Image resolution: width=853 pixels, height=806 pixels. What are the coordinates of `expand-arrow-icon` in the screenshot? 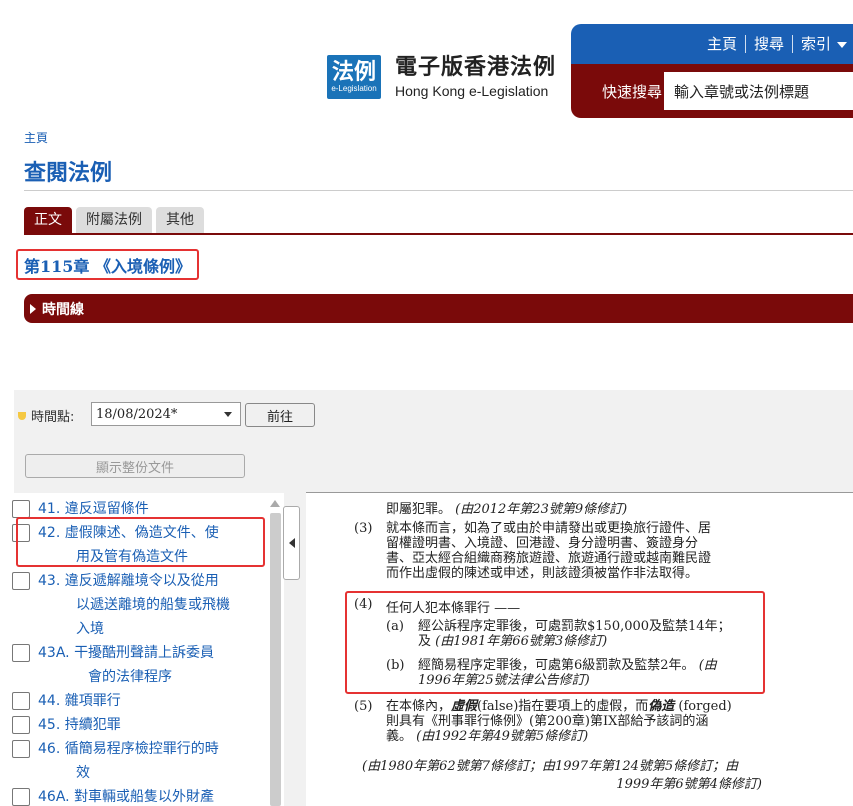 It's located at (33, 308).